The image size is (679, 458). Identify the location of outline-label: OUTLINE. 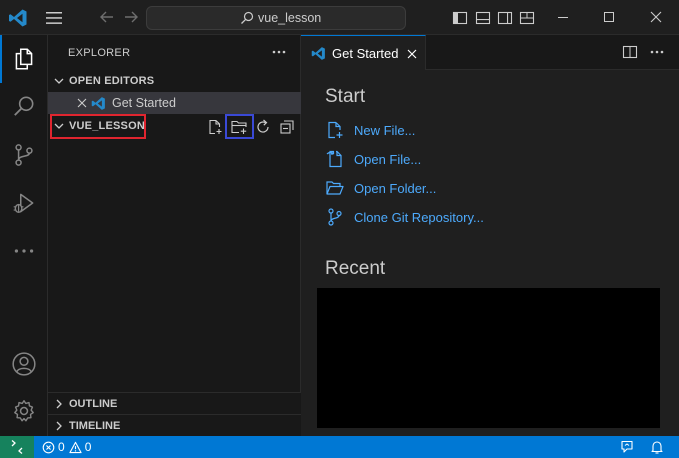
(93, 403).